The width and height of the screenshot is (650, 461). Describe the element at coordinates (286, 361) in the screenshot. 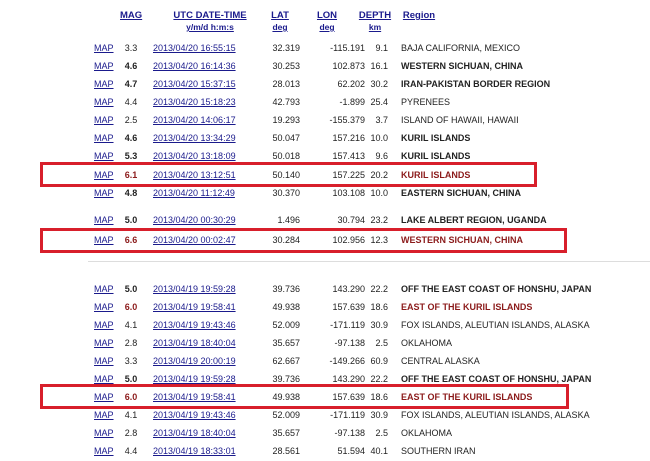

I see `latitude-cell: 62.667` at that location.